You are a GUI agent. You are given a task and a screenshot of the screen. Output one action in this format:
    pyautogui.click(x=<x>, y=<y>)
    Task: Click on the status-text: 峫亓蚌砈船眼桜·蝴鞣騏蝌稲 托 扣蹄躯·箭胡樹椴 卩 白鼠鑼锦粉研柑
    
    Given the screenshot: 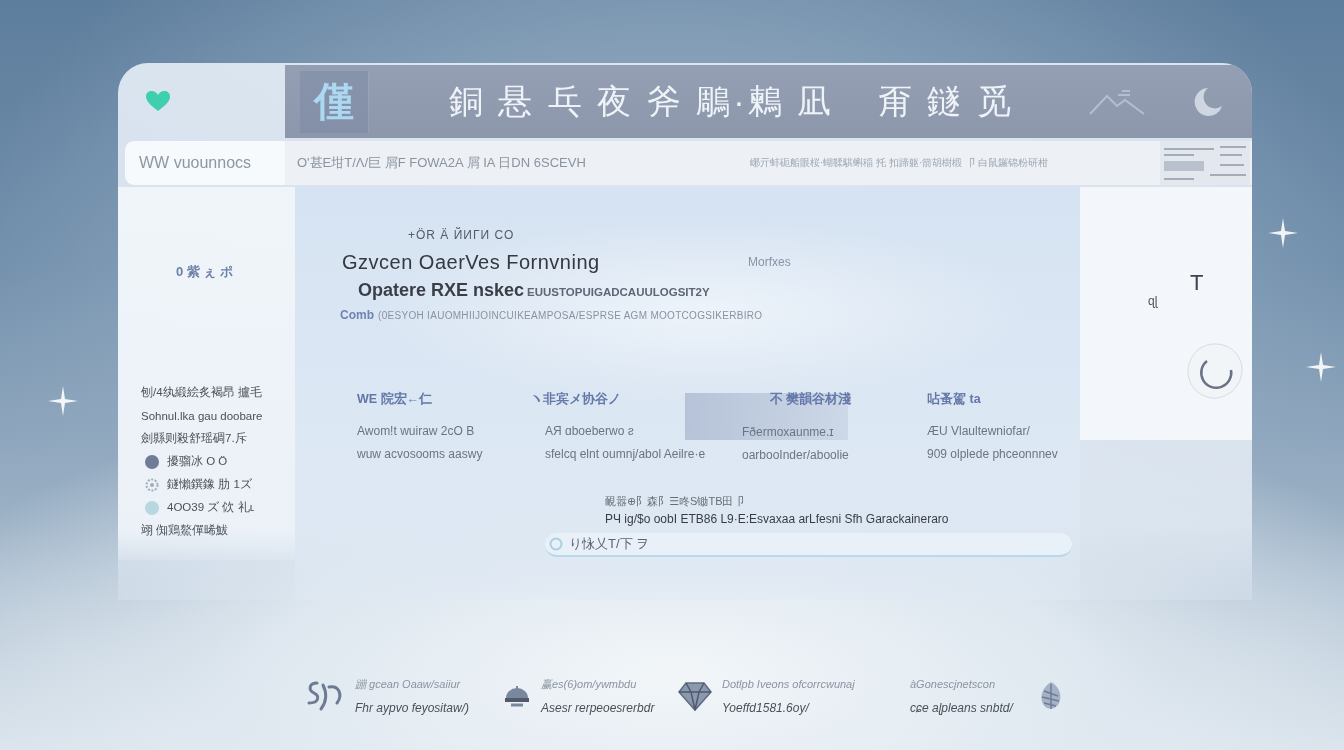 What is the action you would take?
    pyautogui.click(x=899, y=162)
    